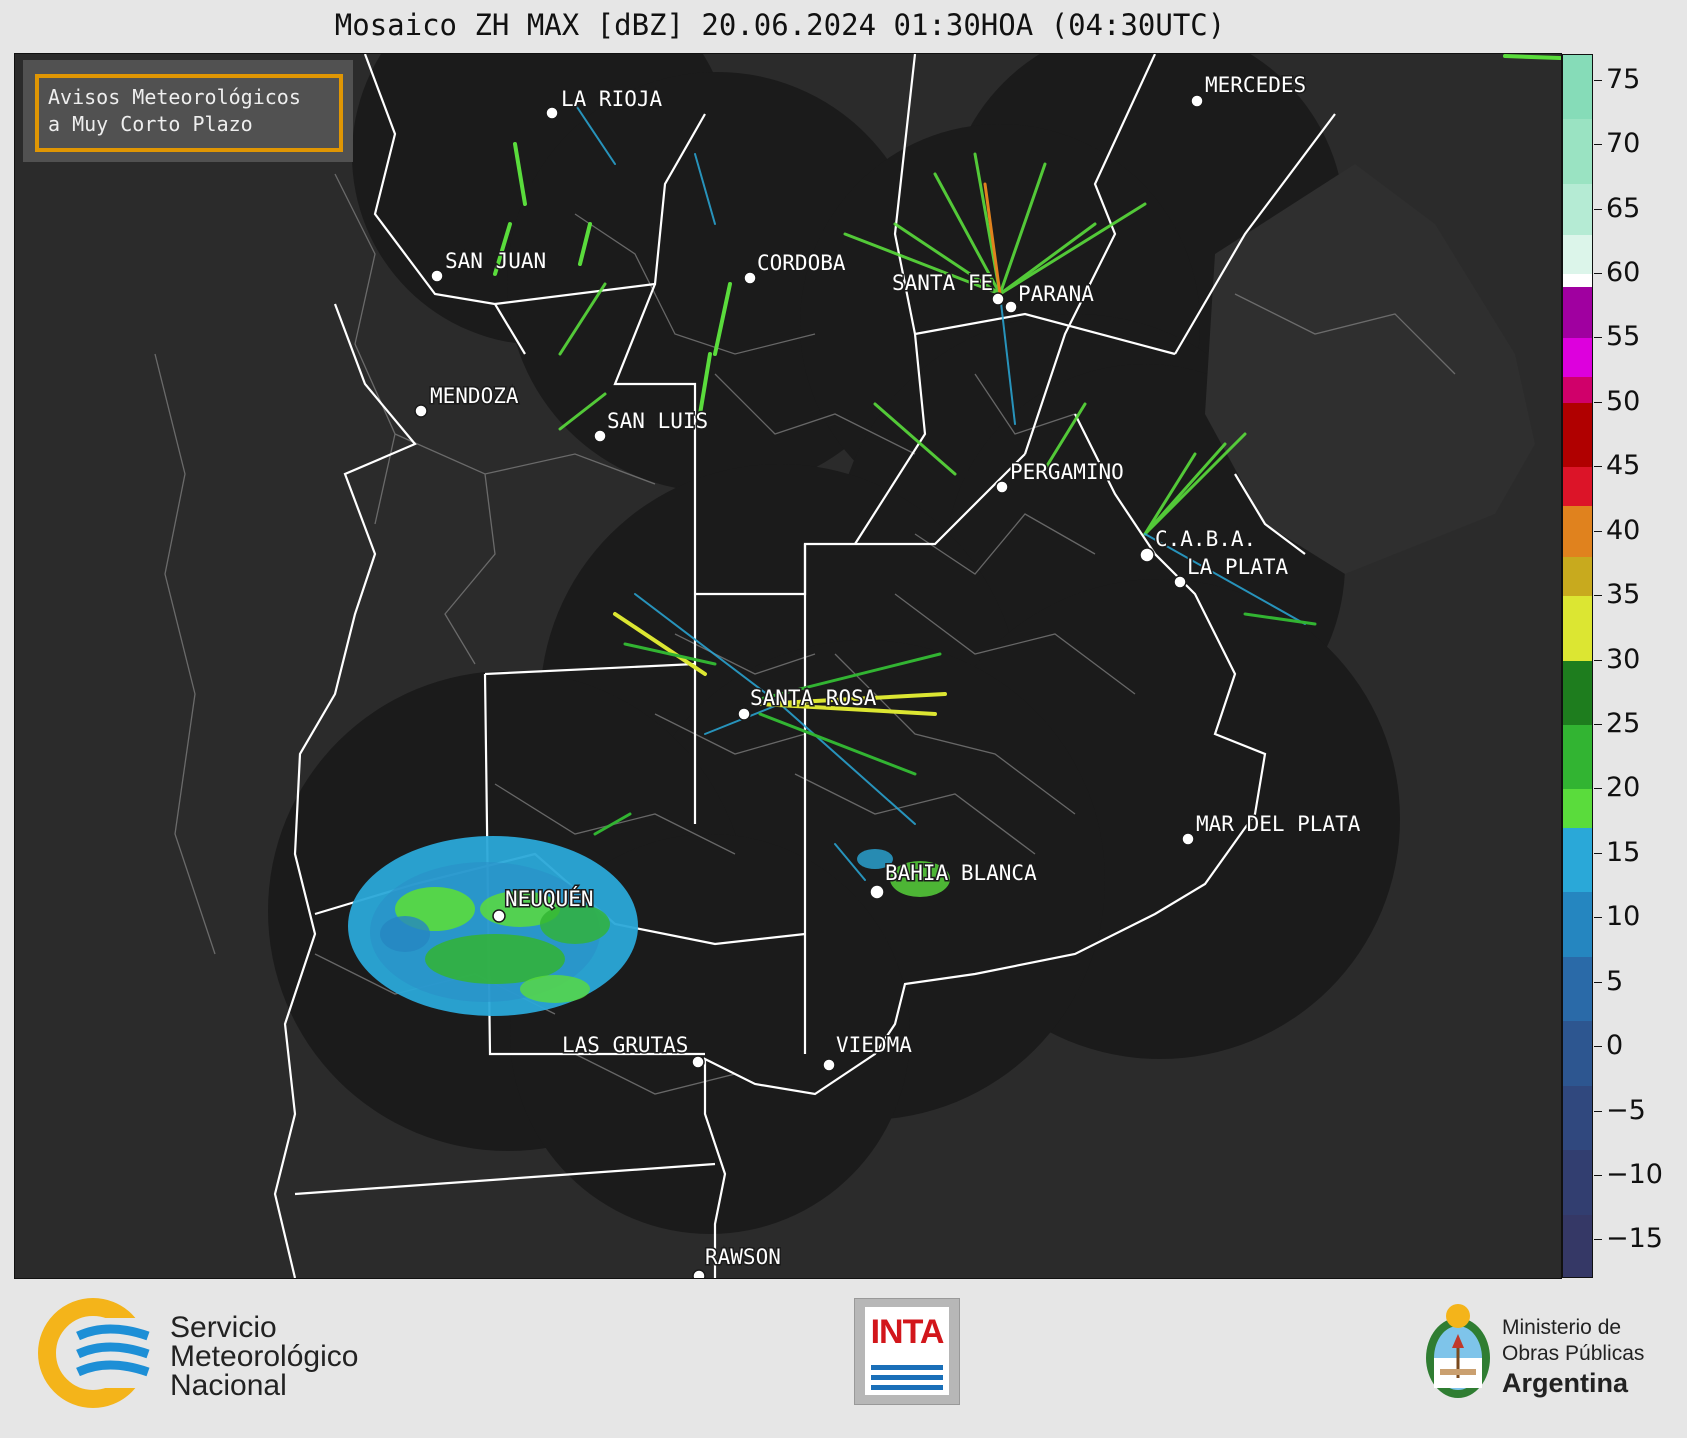 This screenshot has height=1438, width=1687. I want to click on city-dot-viedma, so click(829, 1065).